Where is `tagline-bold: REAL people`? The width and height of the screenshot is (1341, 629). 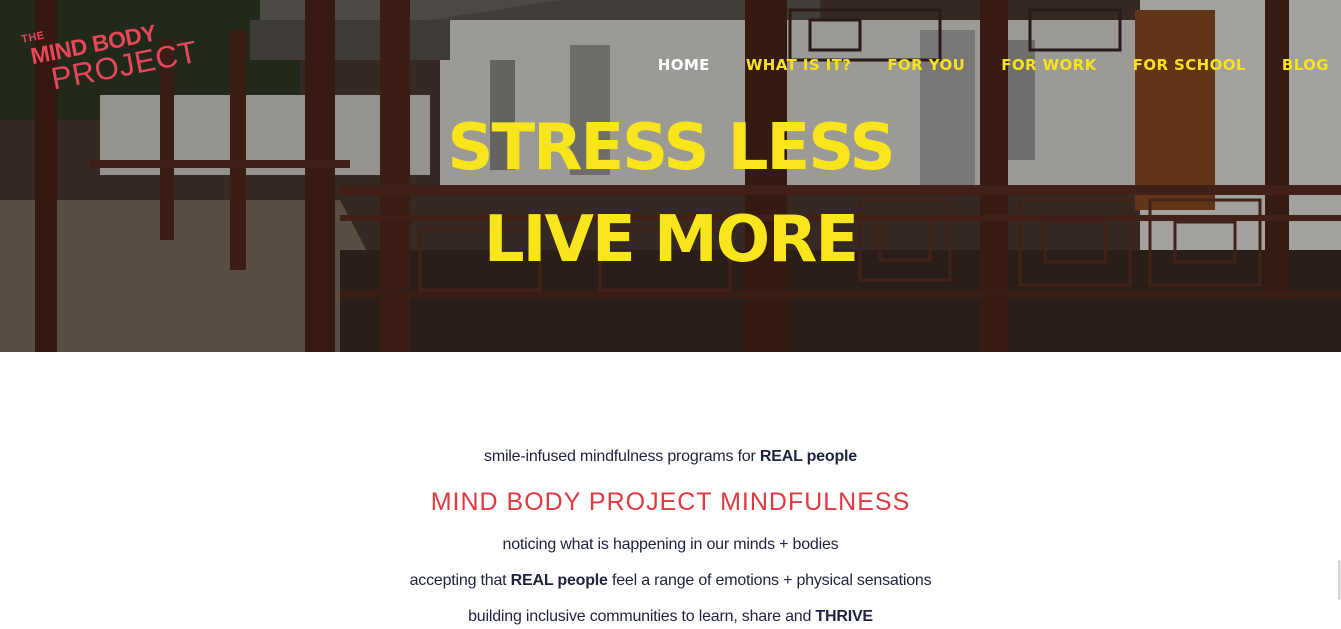 tagline-bold: REAL people is located at coordinates (808, 456).